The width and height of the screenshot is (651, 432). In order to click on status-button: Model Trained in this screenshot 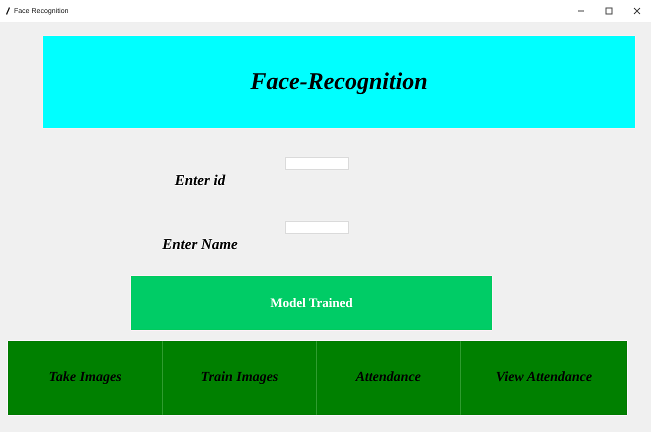, I will do `click(311, 303)`.